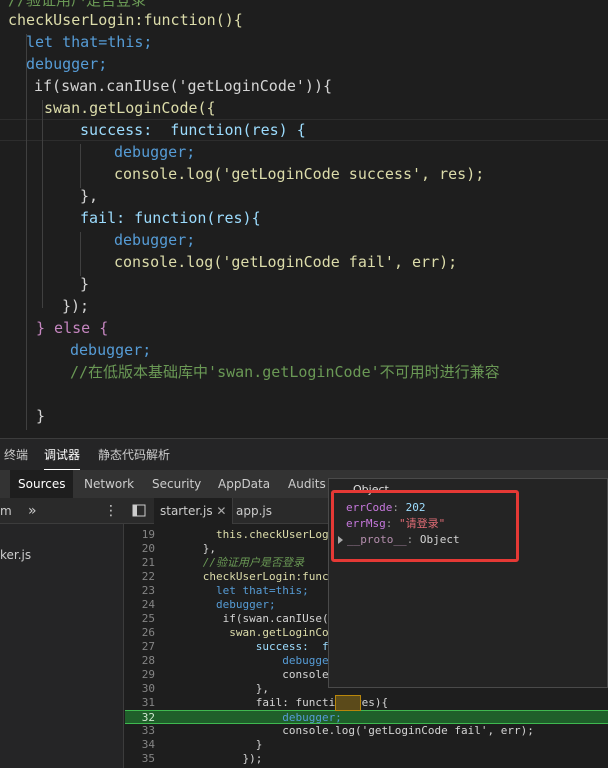  I want to click on tab-debugger: 调试器, so click(62, 455).